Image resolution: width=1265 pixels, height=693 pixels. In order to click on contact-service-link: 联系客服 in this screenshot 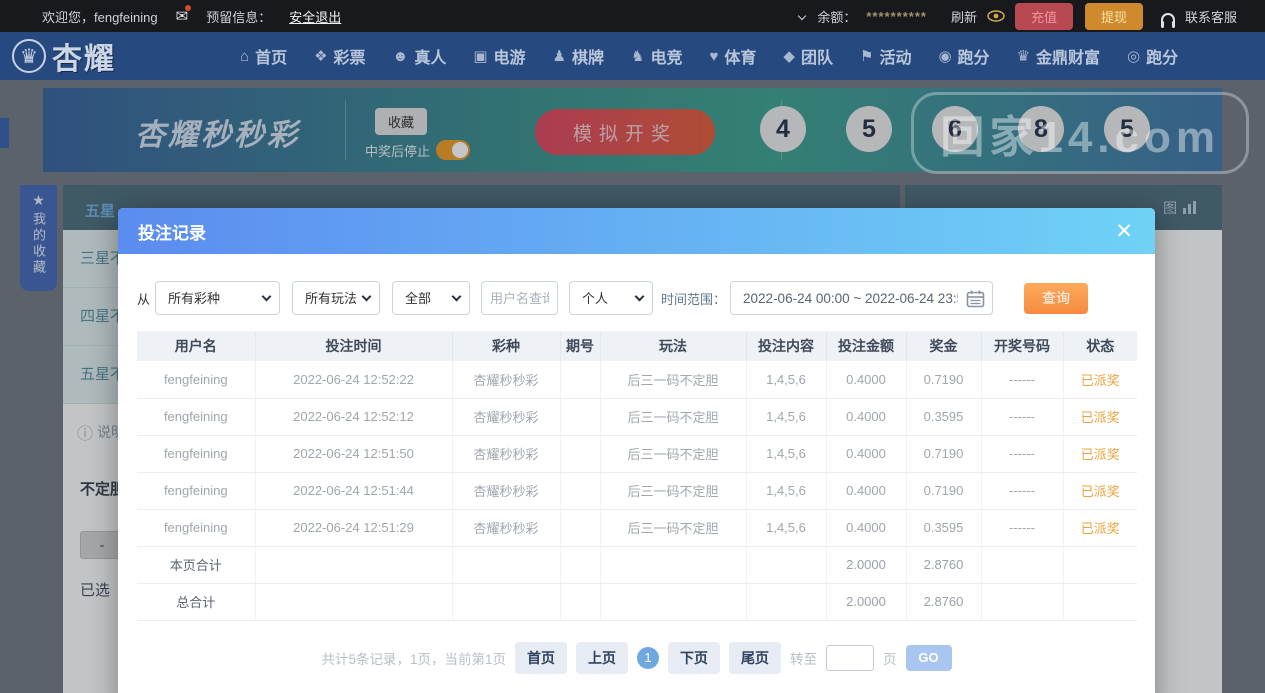, I will do `click(1211, 16)`.